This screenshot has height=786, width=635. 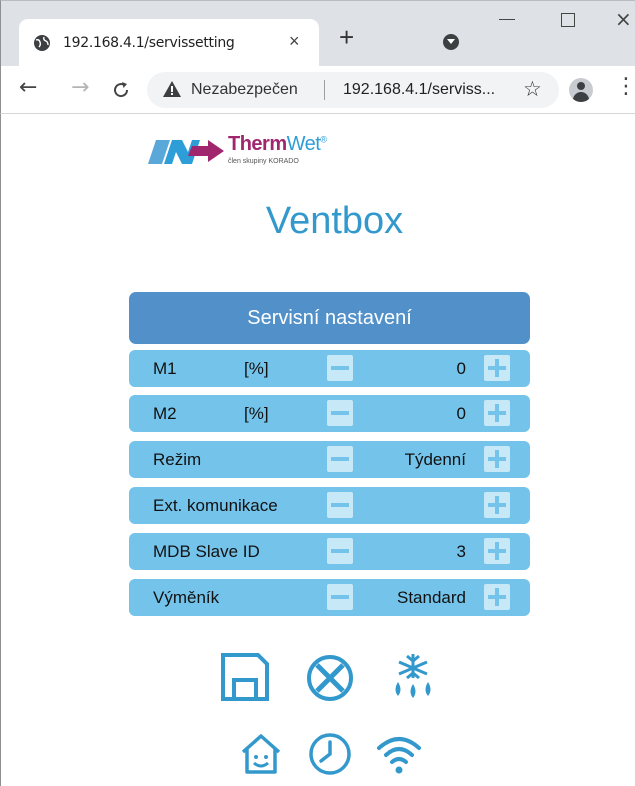 I want to click on back-icon: ←, so click(x=28, y=88).